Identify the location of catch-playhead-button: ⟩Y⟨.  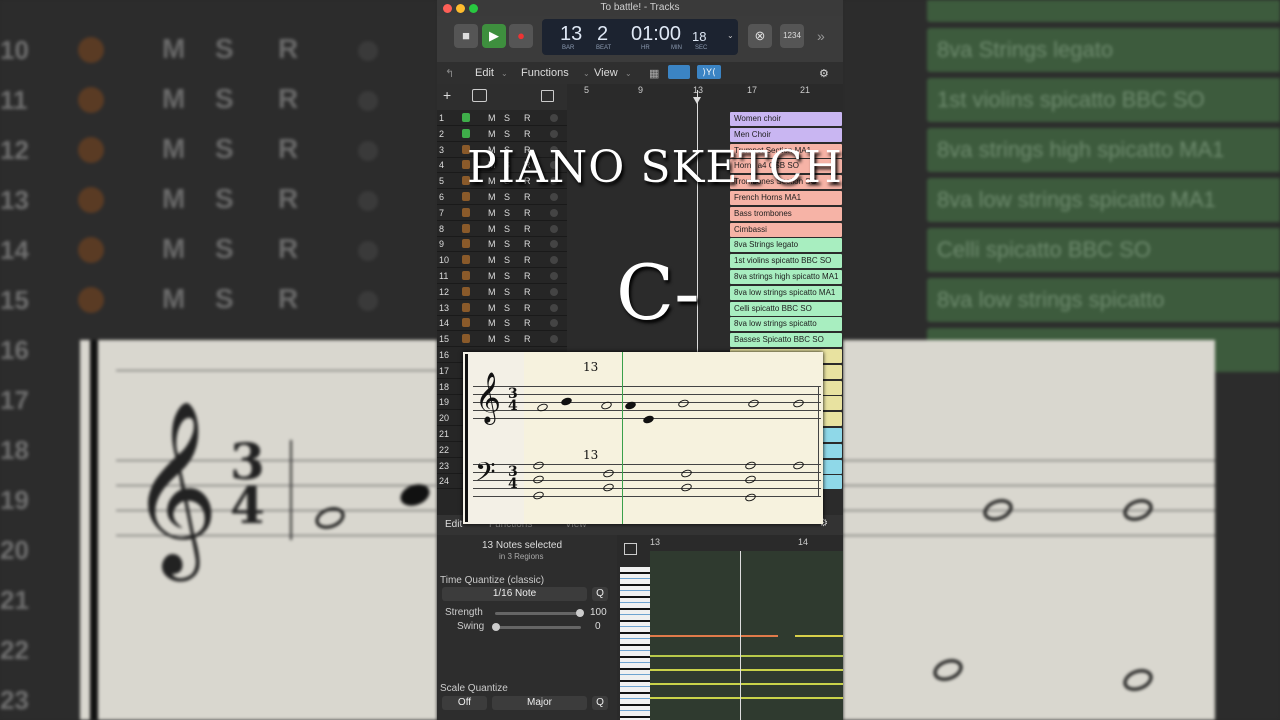
(709, 72).